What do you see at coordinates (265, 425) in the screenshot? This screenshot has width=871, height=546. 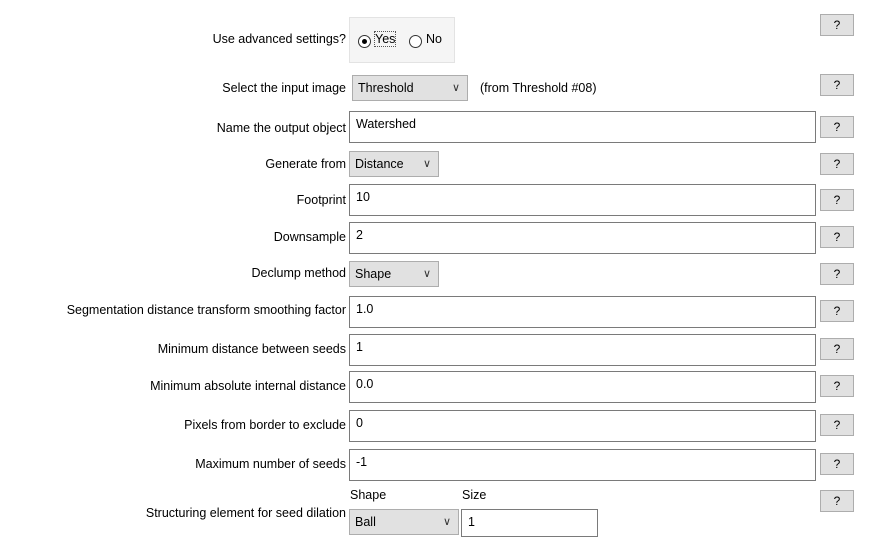 I see `border-pixels-label: Pixels from border to exclude` at bounding box center [265, 425].